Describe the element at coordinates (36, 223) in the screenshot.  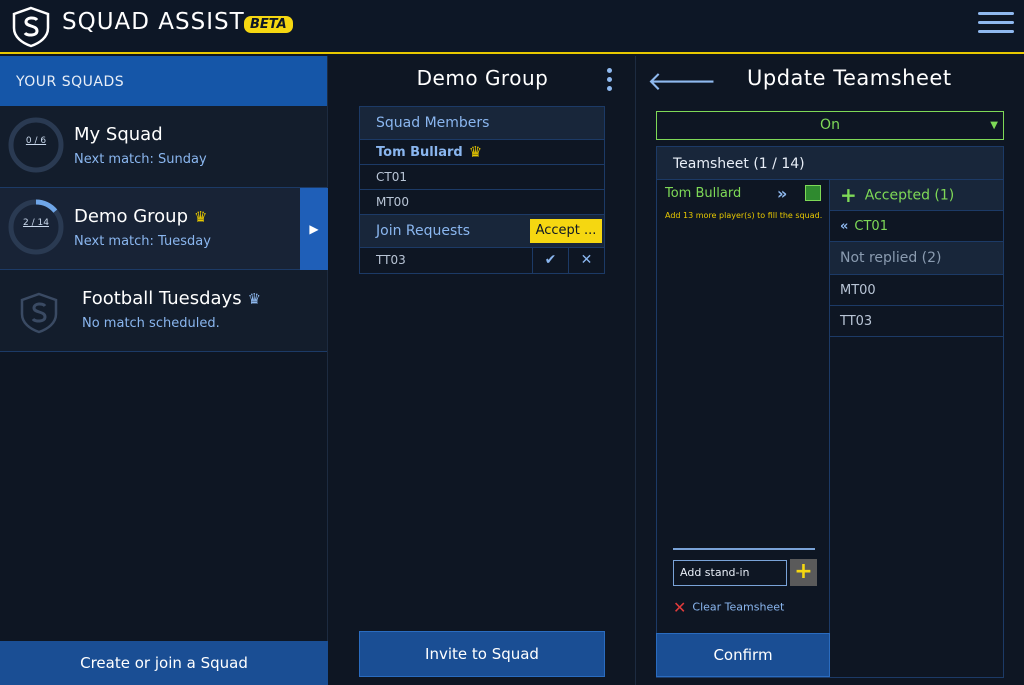
I see `squad-count: 2 / 14` at that location.